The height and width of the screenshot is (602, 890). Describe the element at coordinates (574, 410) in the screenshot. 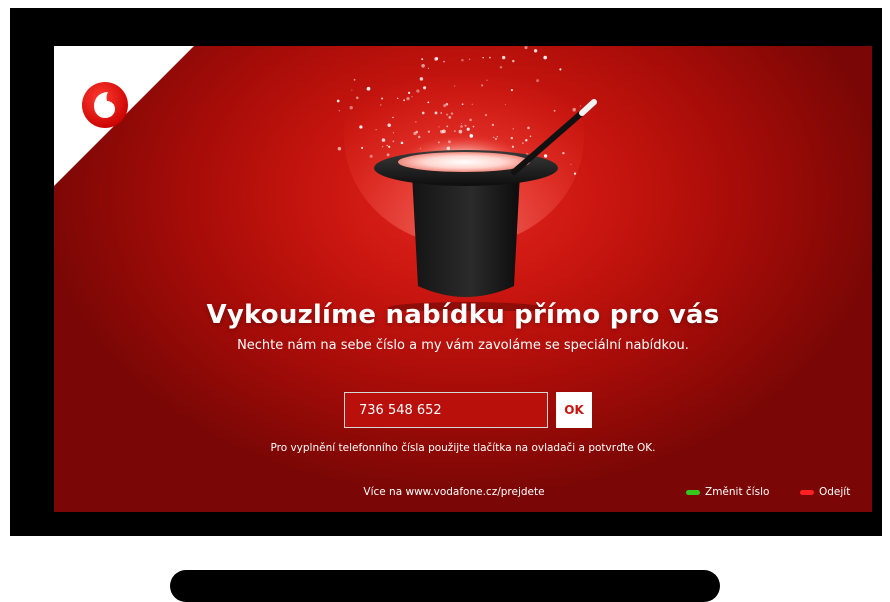

I see `ok-button: OK` at that location.